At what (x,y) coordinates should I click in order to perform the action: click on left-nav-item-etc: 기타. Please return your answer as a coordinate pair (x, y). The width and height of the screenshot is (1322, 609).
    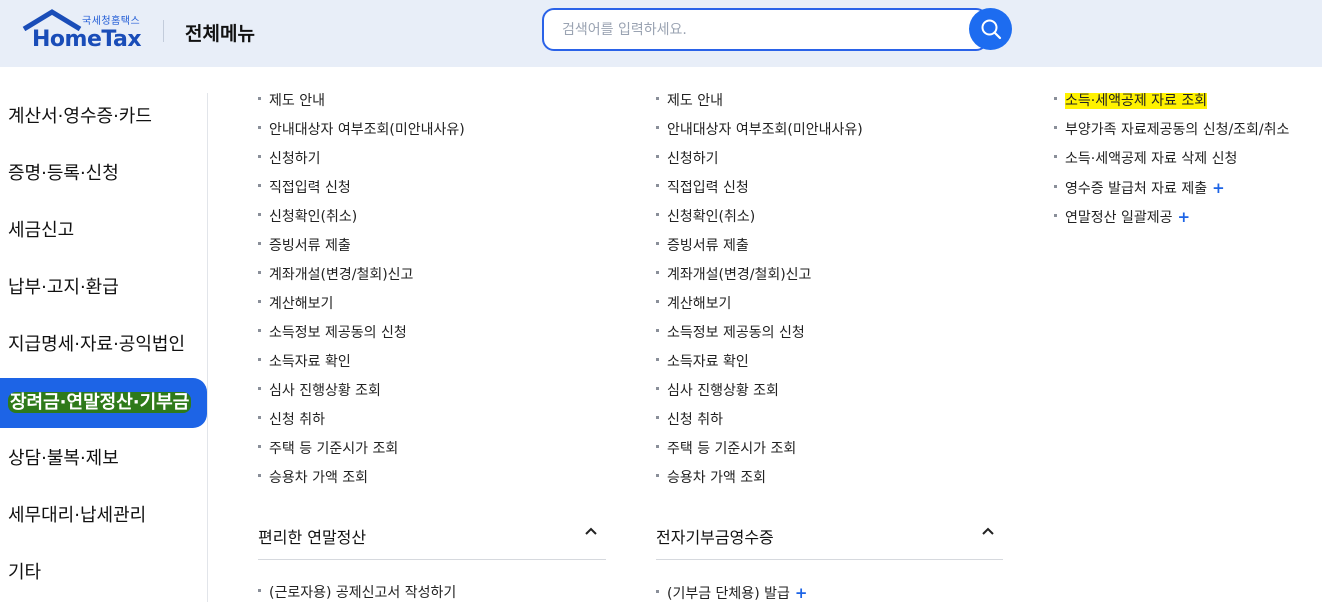
    Looking at the image, I should click on (103, 573).